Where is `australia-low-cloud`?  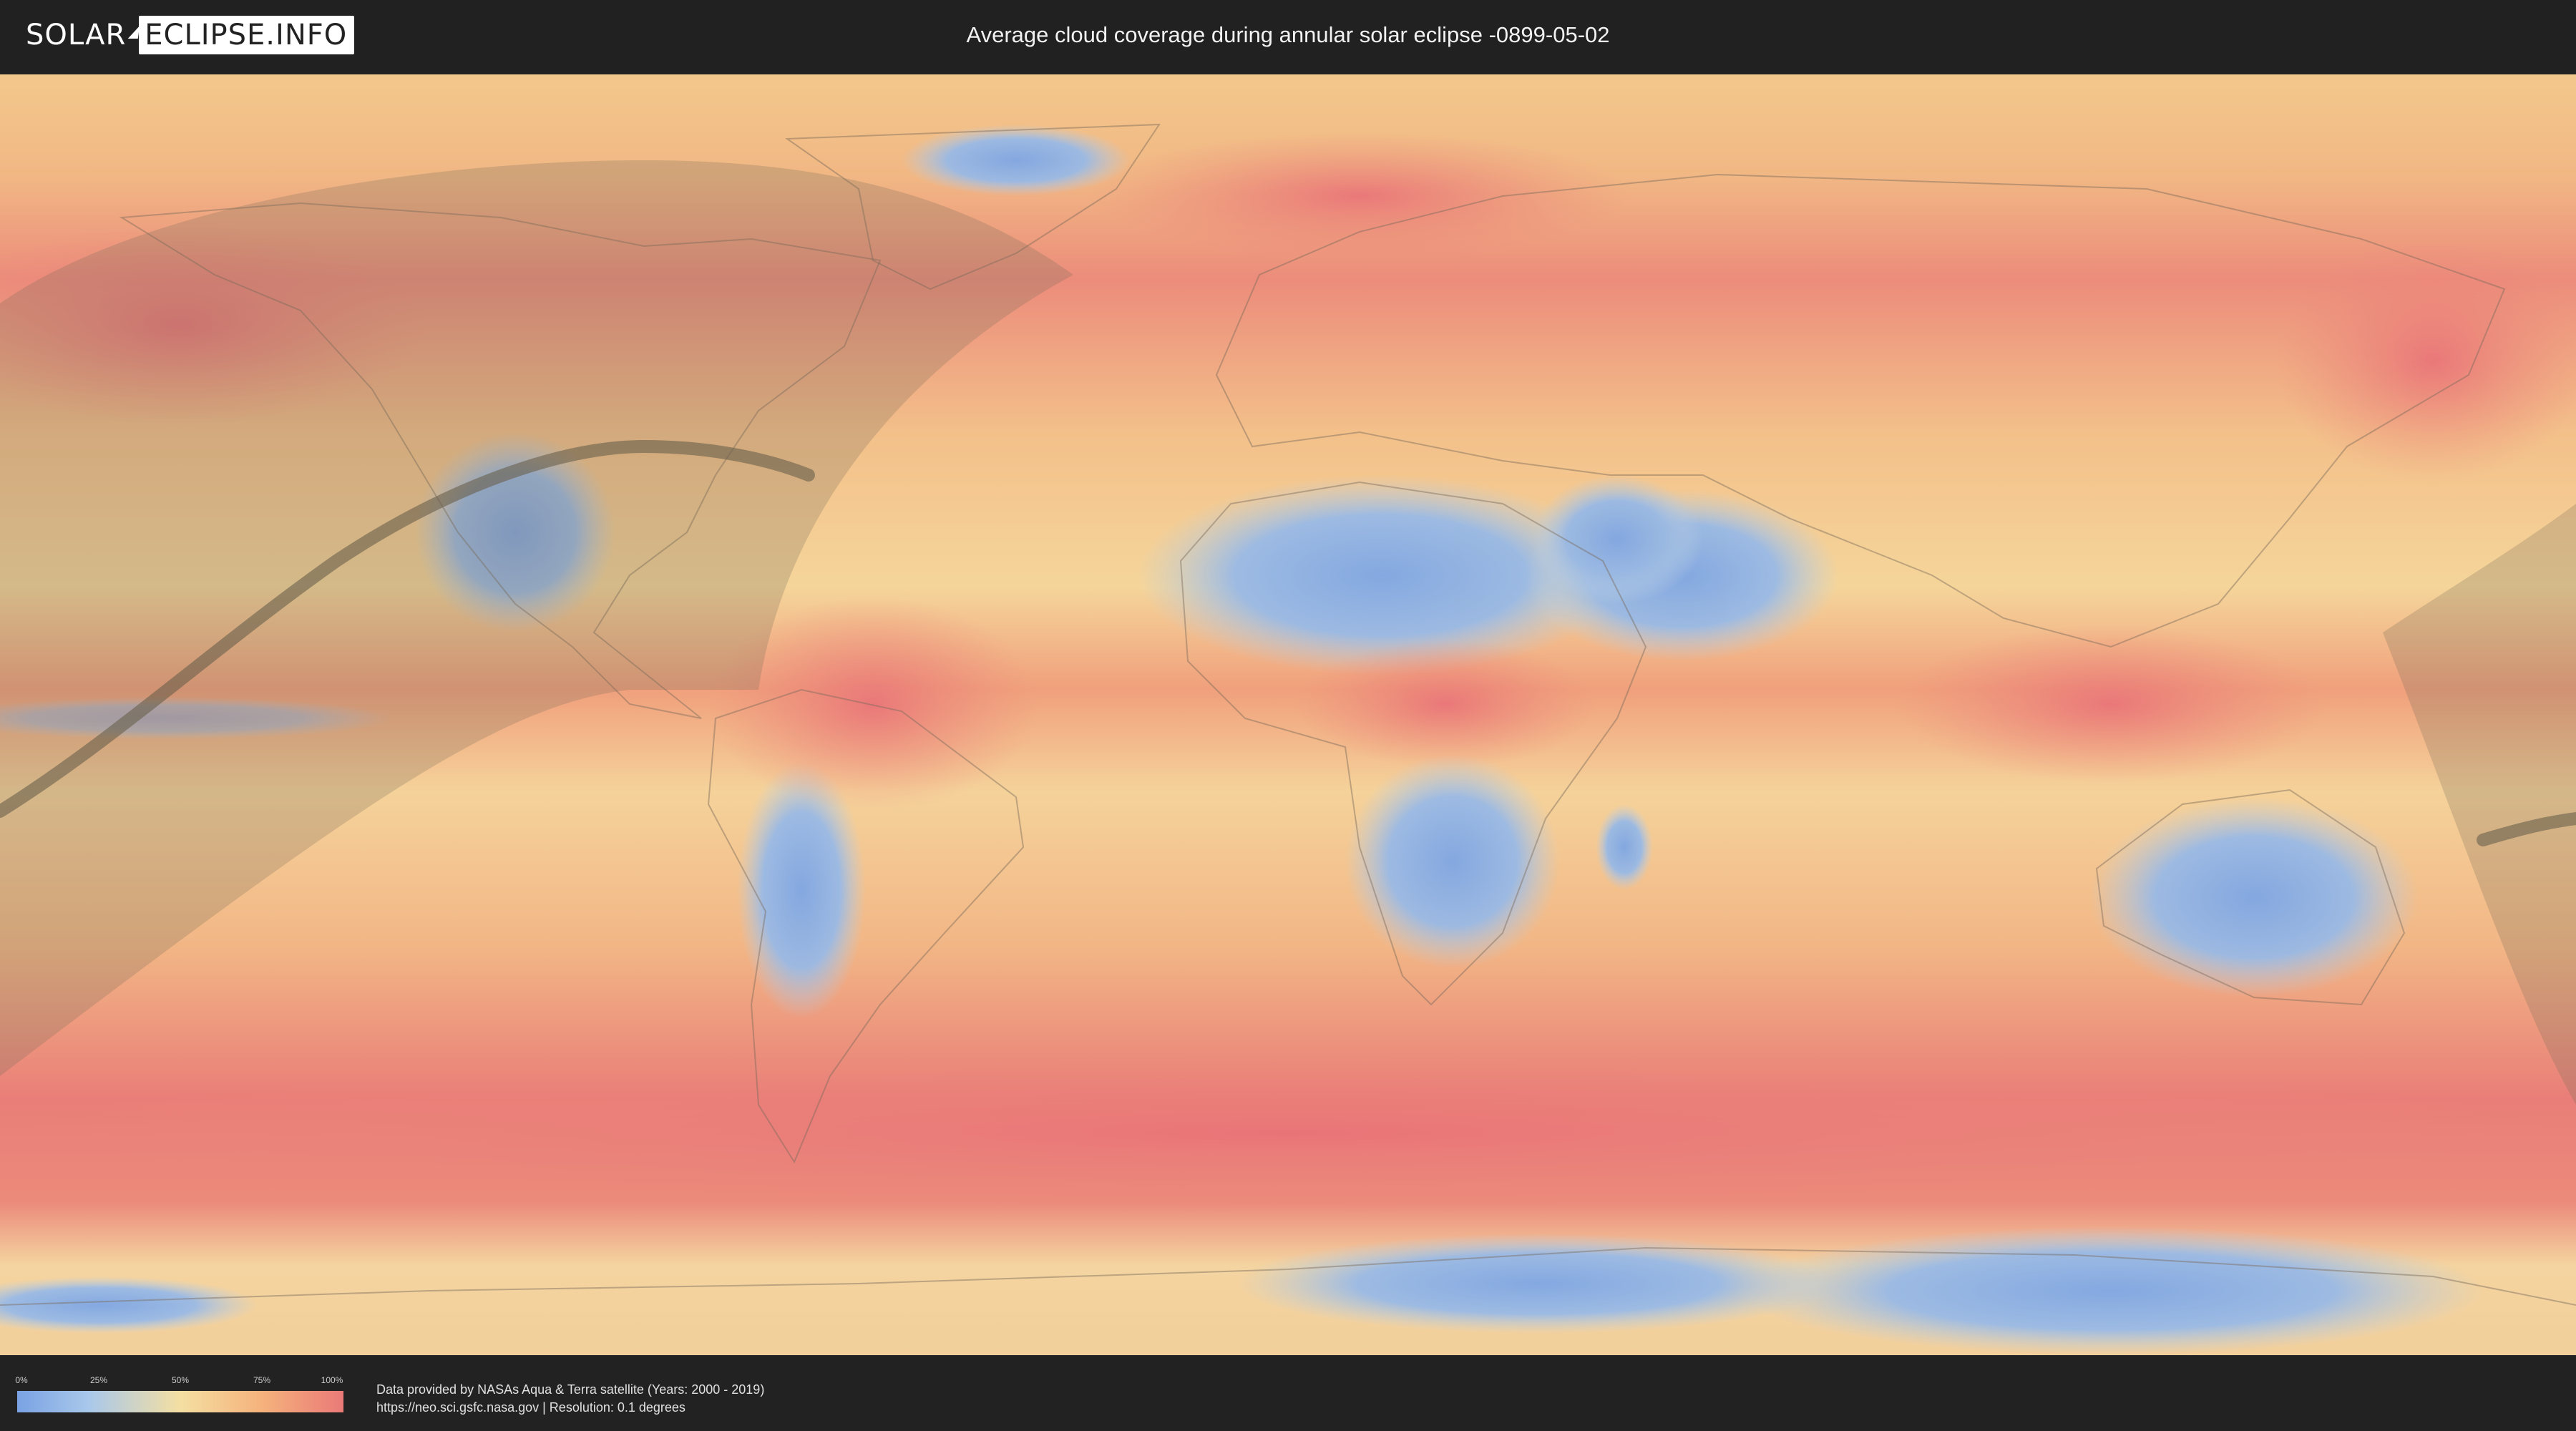
australia-low-cloud is located at coordinates (2254, 897).